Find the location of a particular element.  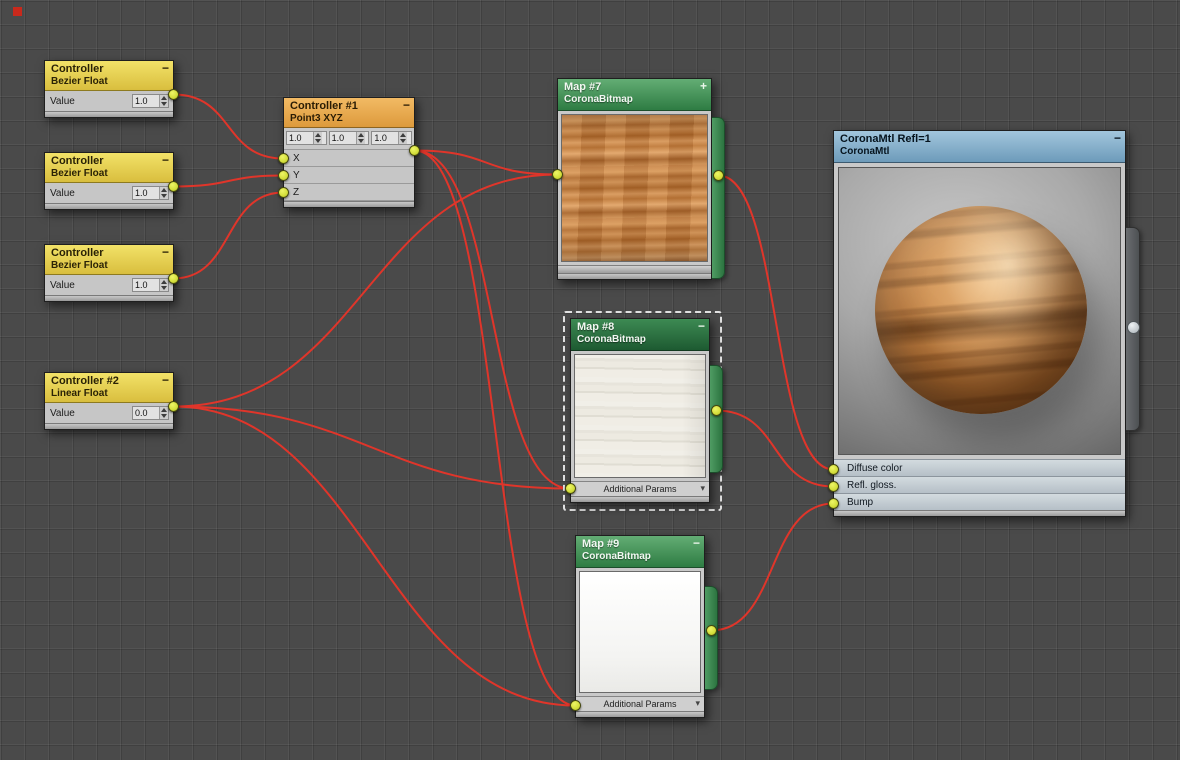

node-title: Map #7 is located at coordinates (583, 87).